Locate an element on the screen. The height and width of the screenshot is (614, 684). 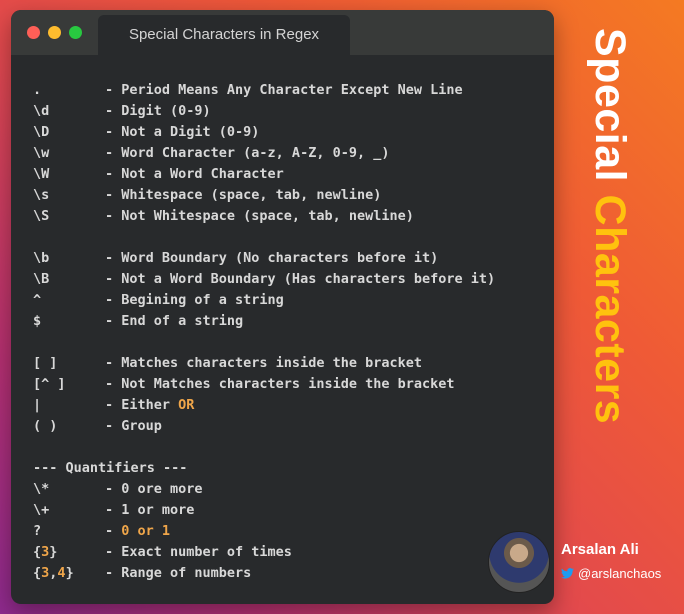
author-handle: @arslanchaos is located at coordinates (619, 573).